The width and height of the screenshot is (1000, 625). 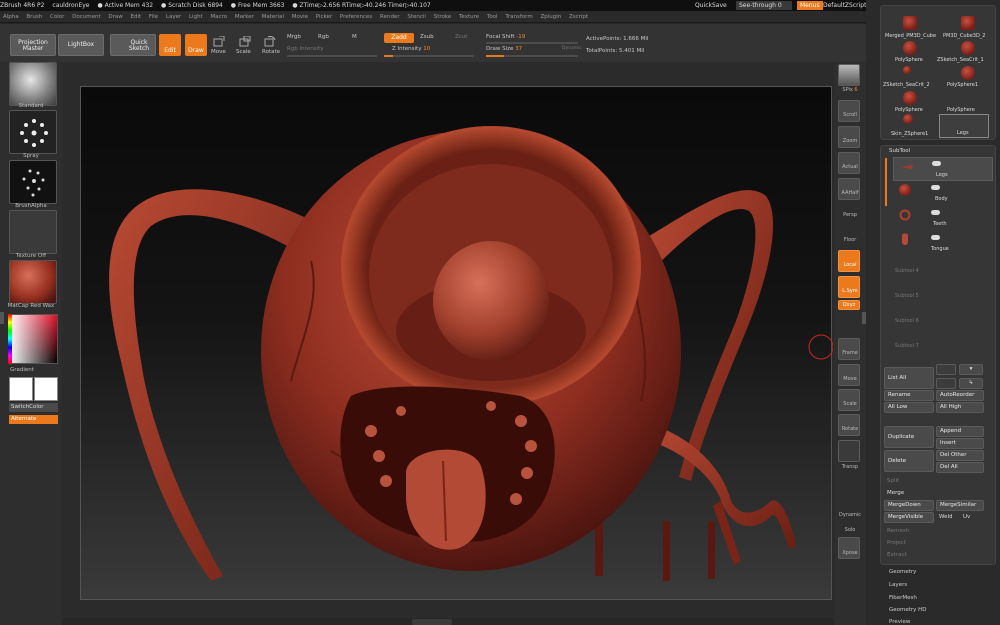 I want to click on m-button: M, so click(x=354, y=37).